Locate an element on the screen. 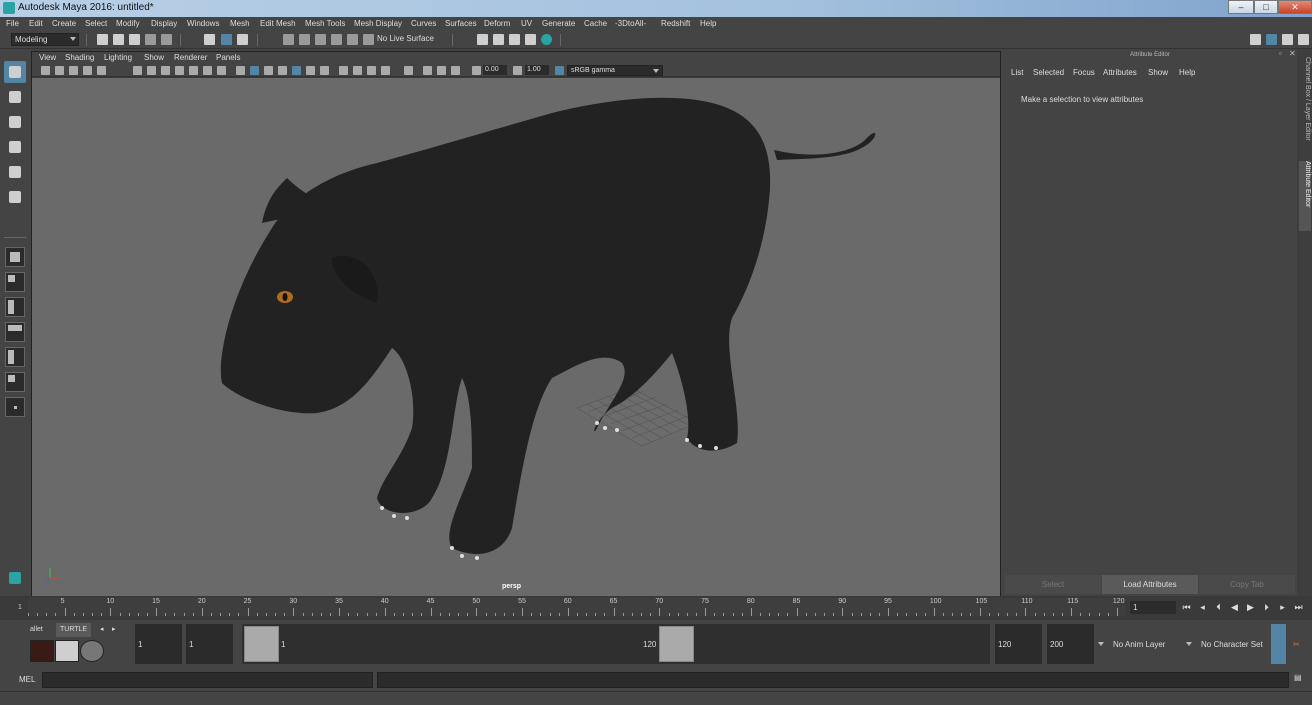  menu-curves: Curves is located at coordinates (423, 23).